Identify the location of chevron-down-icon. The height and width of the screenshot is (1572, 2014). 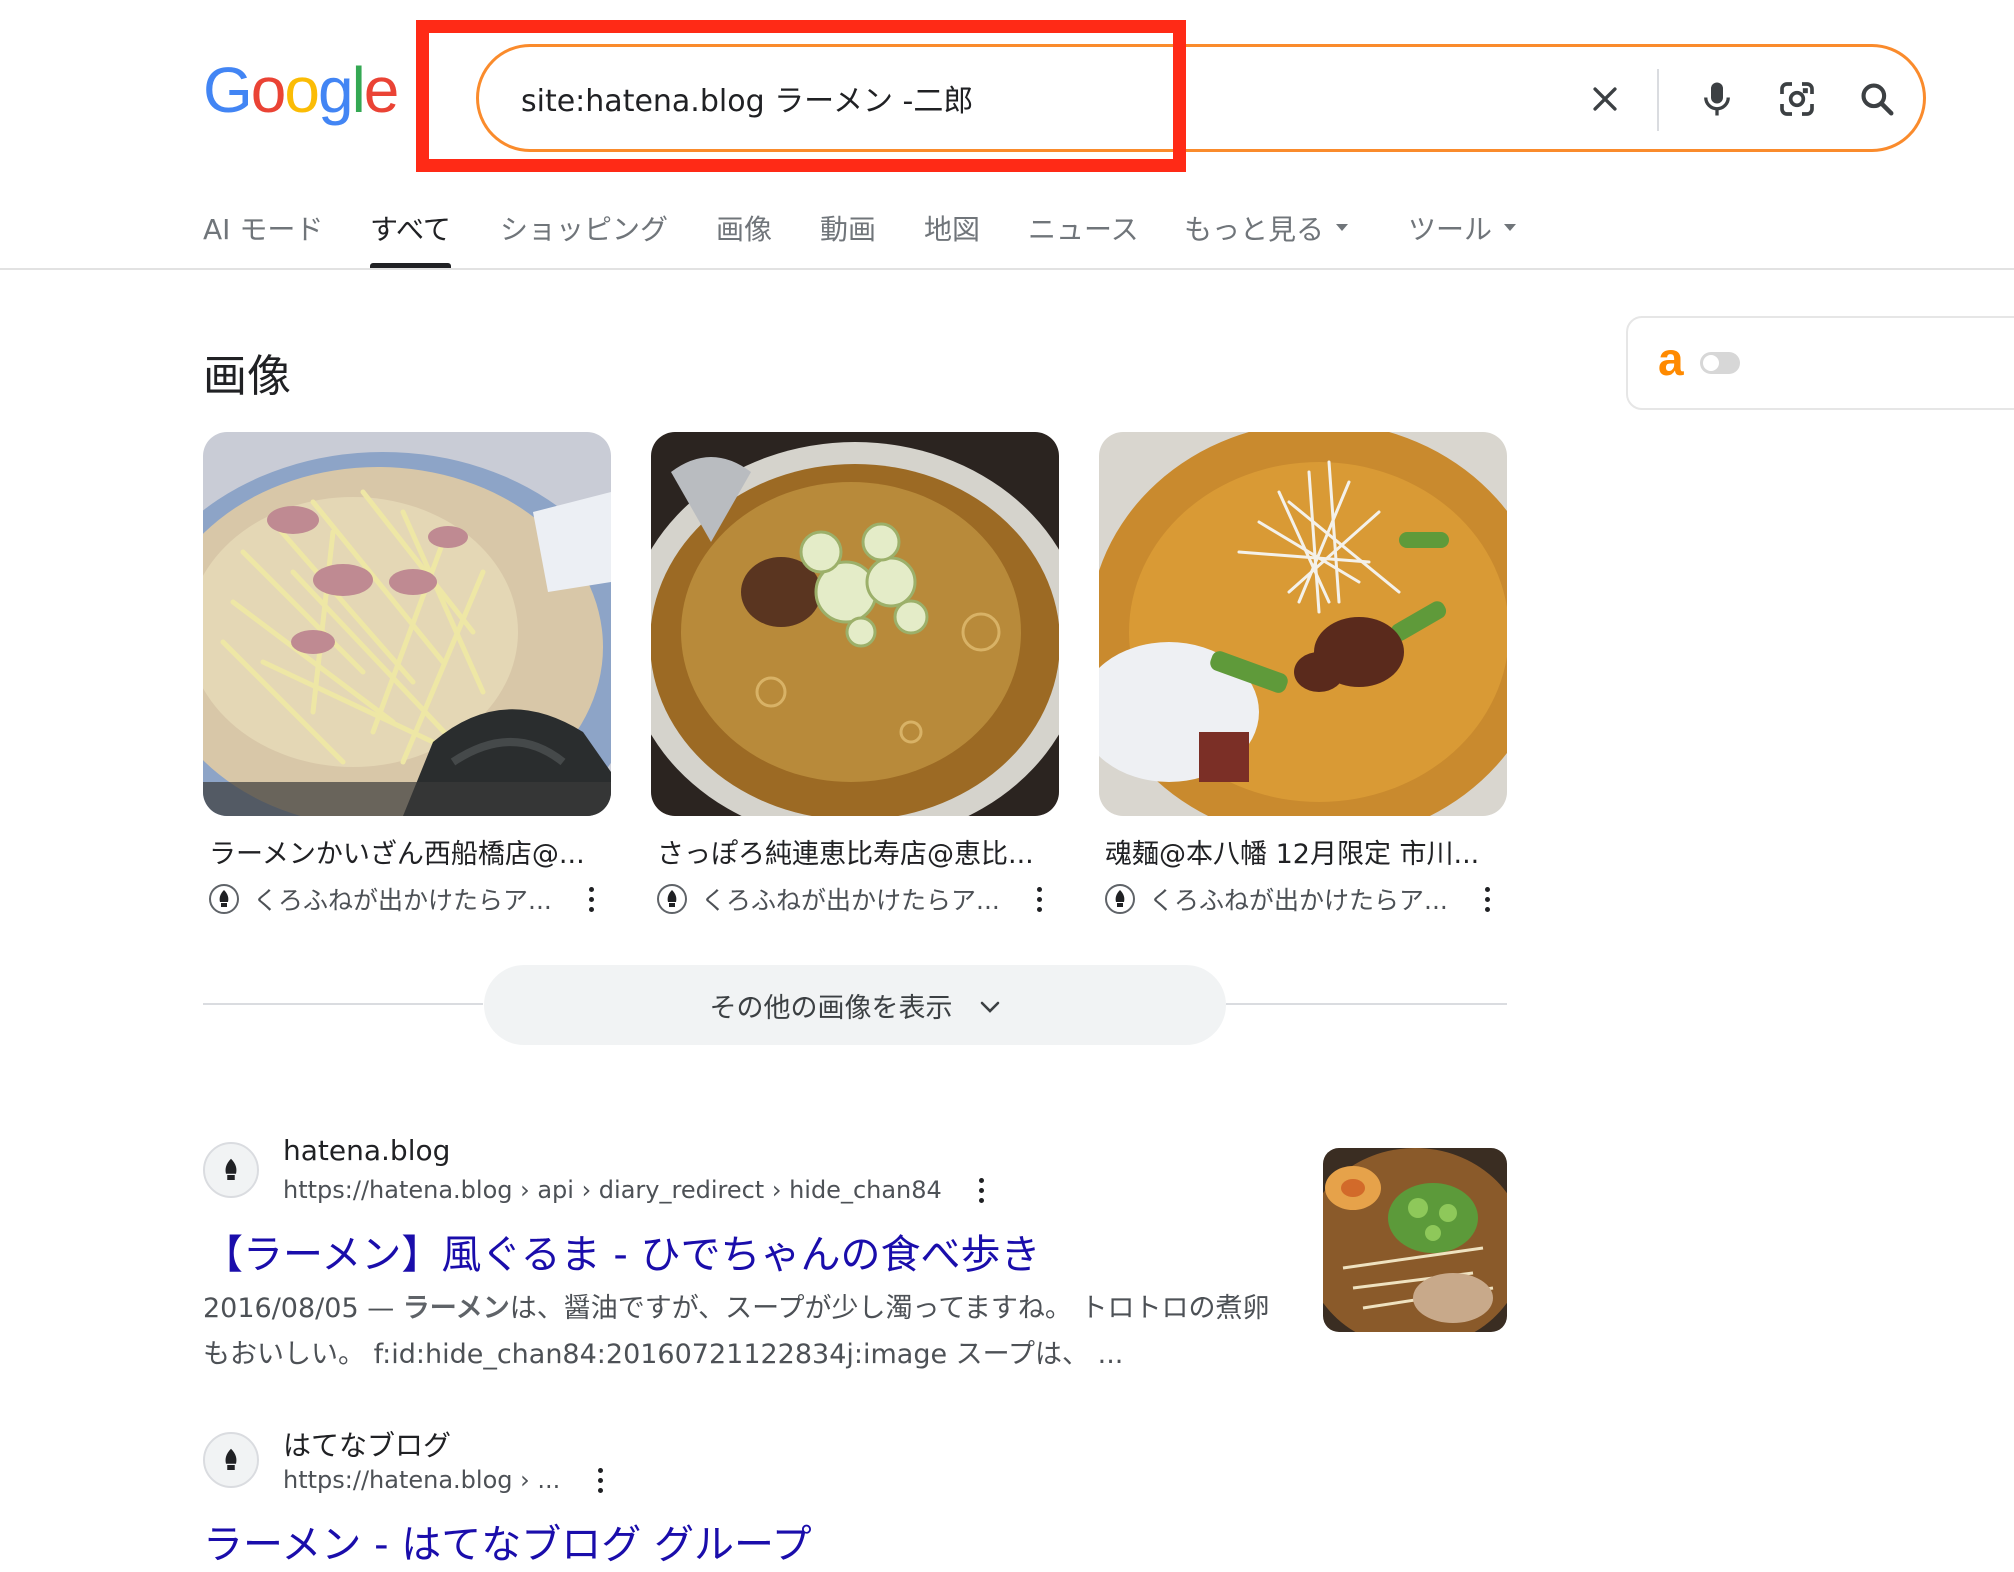
(990, 1005).